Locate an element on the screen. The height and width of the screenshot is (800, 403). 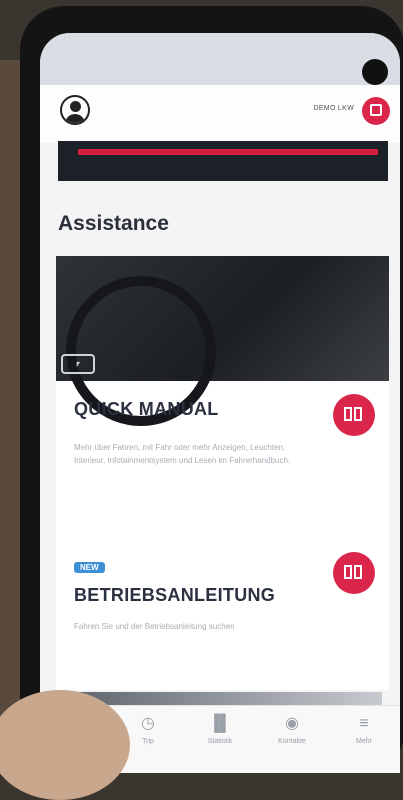
target-icon: ◉ is located at coordinates (292, 723).